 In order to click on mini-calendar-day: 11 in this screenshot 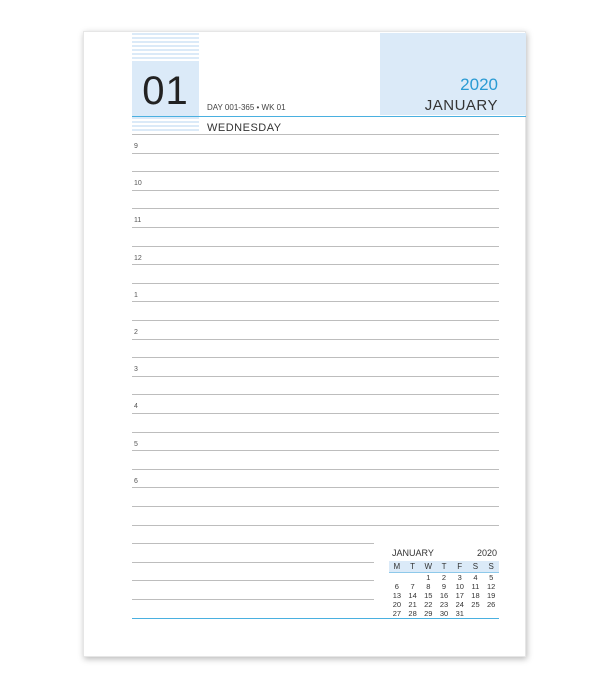, I will do `click(475, 586)`.